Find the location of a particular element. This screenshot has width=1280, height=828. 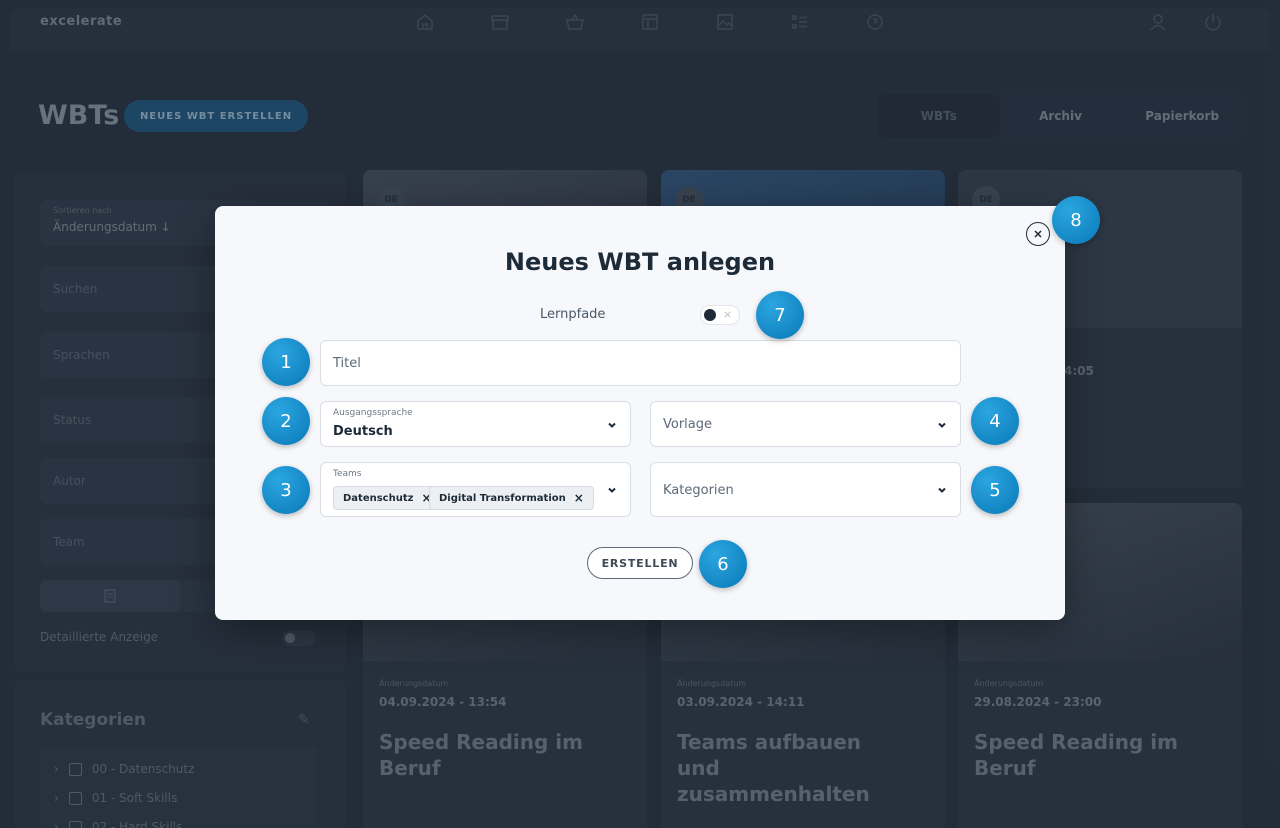

title-input: Titel is located at coordinates (640, 363).